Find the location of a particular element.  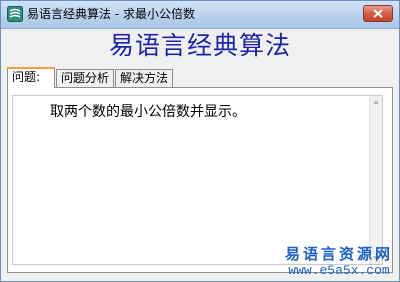

title-bar: 易语言经典算法 - 求最小公倍数 is located at coordinates (200, 15).